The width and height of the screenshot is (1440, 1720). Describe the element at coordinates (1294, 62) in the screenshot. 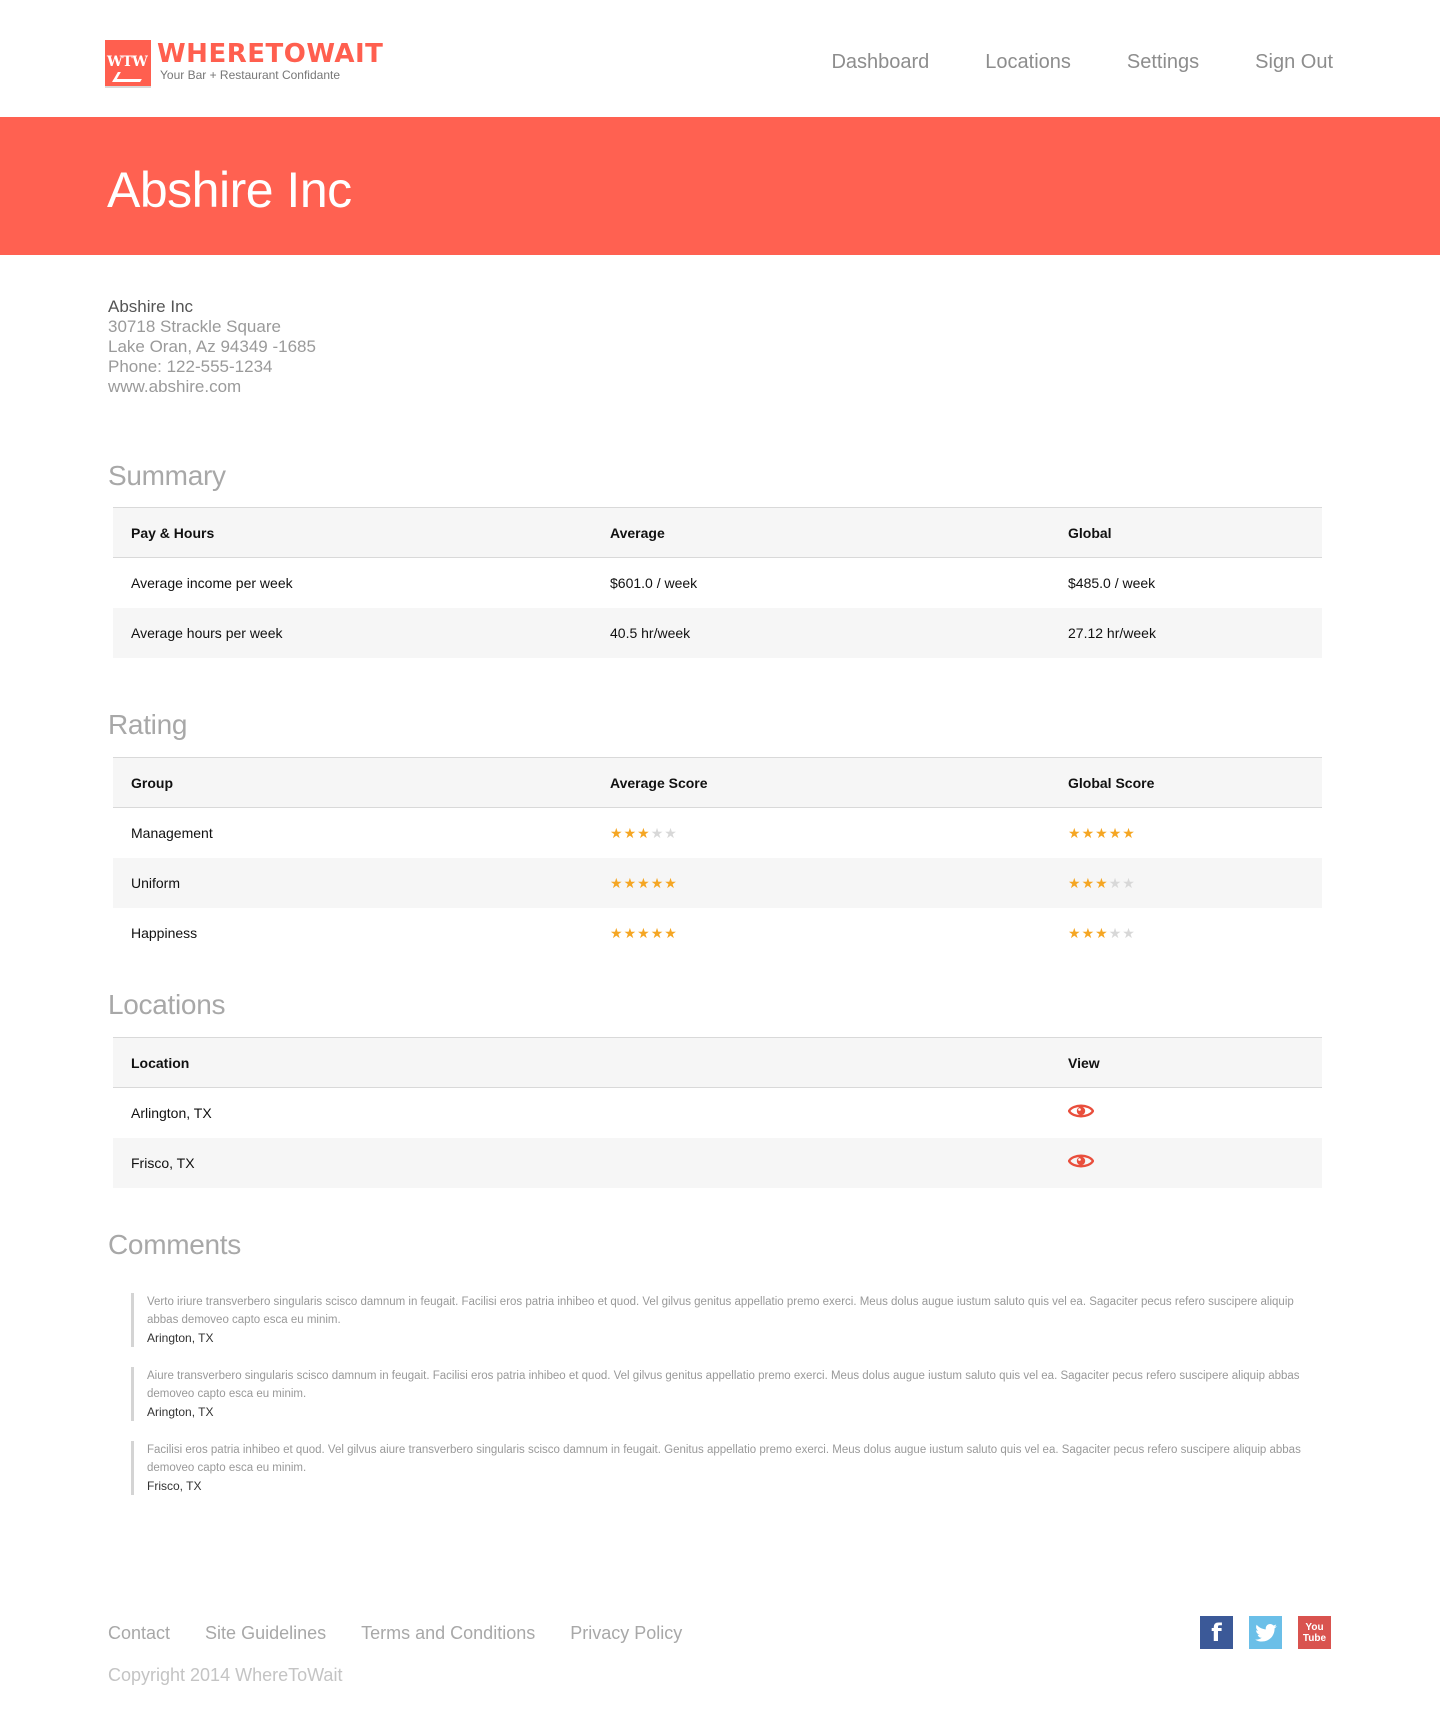

I see `nav-sign-out: Sign Out` at that location.